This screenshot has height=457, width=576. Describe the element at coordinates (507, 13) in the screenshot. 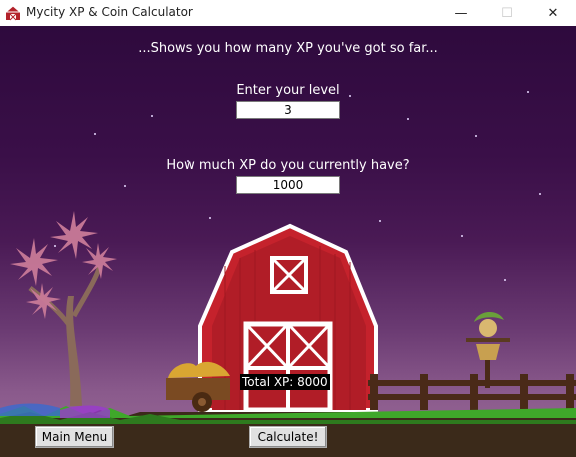

I see `maximize-button: ☐` at that location.